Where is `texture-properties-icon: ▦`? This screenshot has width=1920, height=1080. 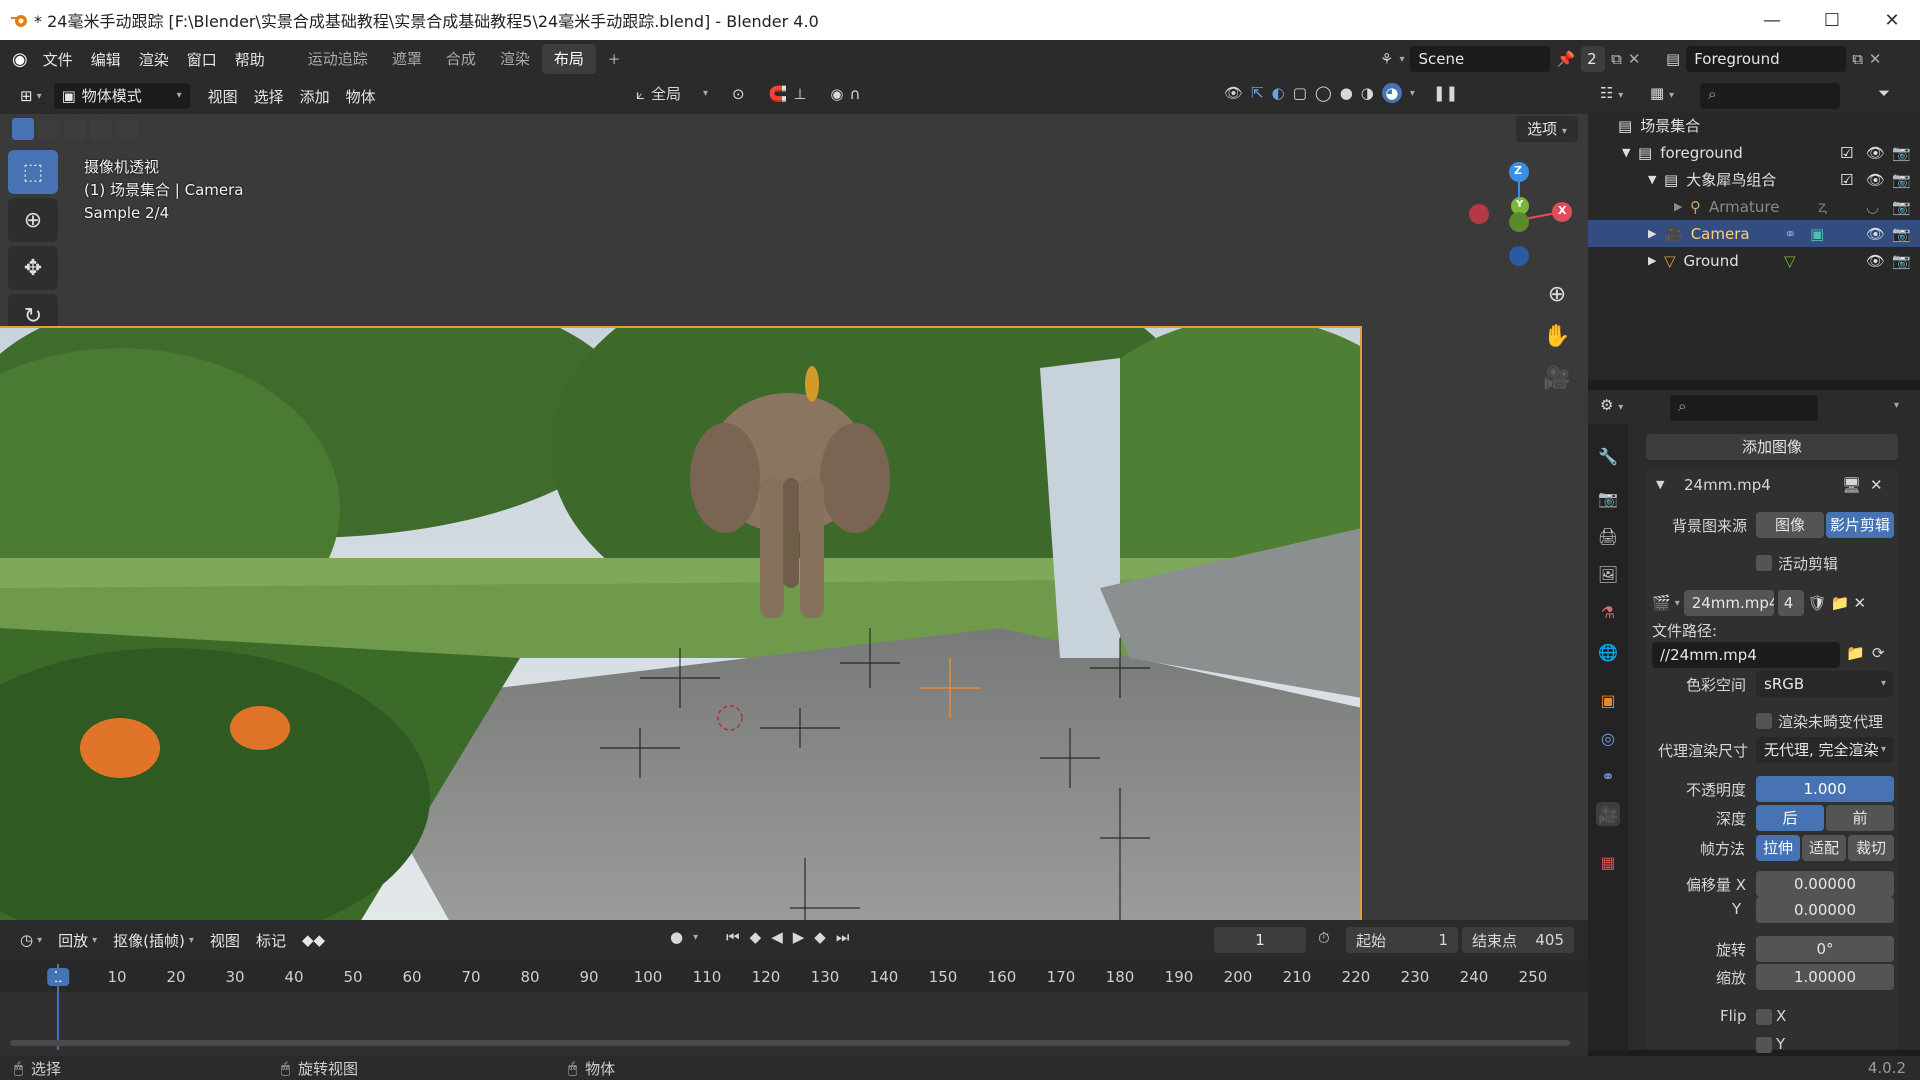
texture-properties-icon: ▦ is located at coordinates (1608, 862).